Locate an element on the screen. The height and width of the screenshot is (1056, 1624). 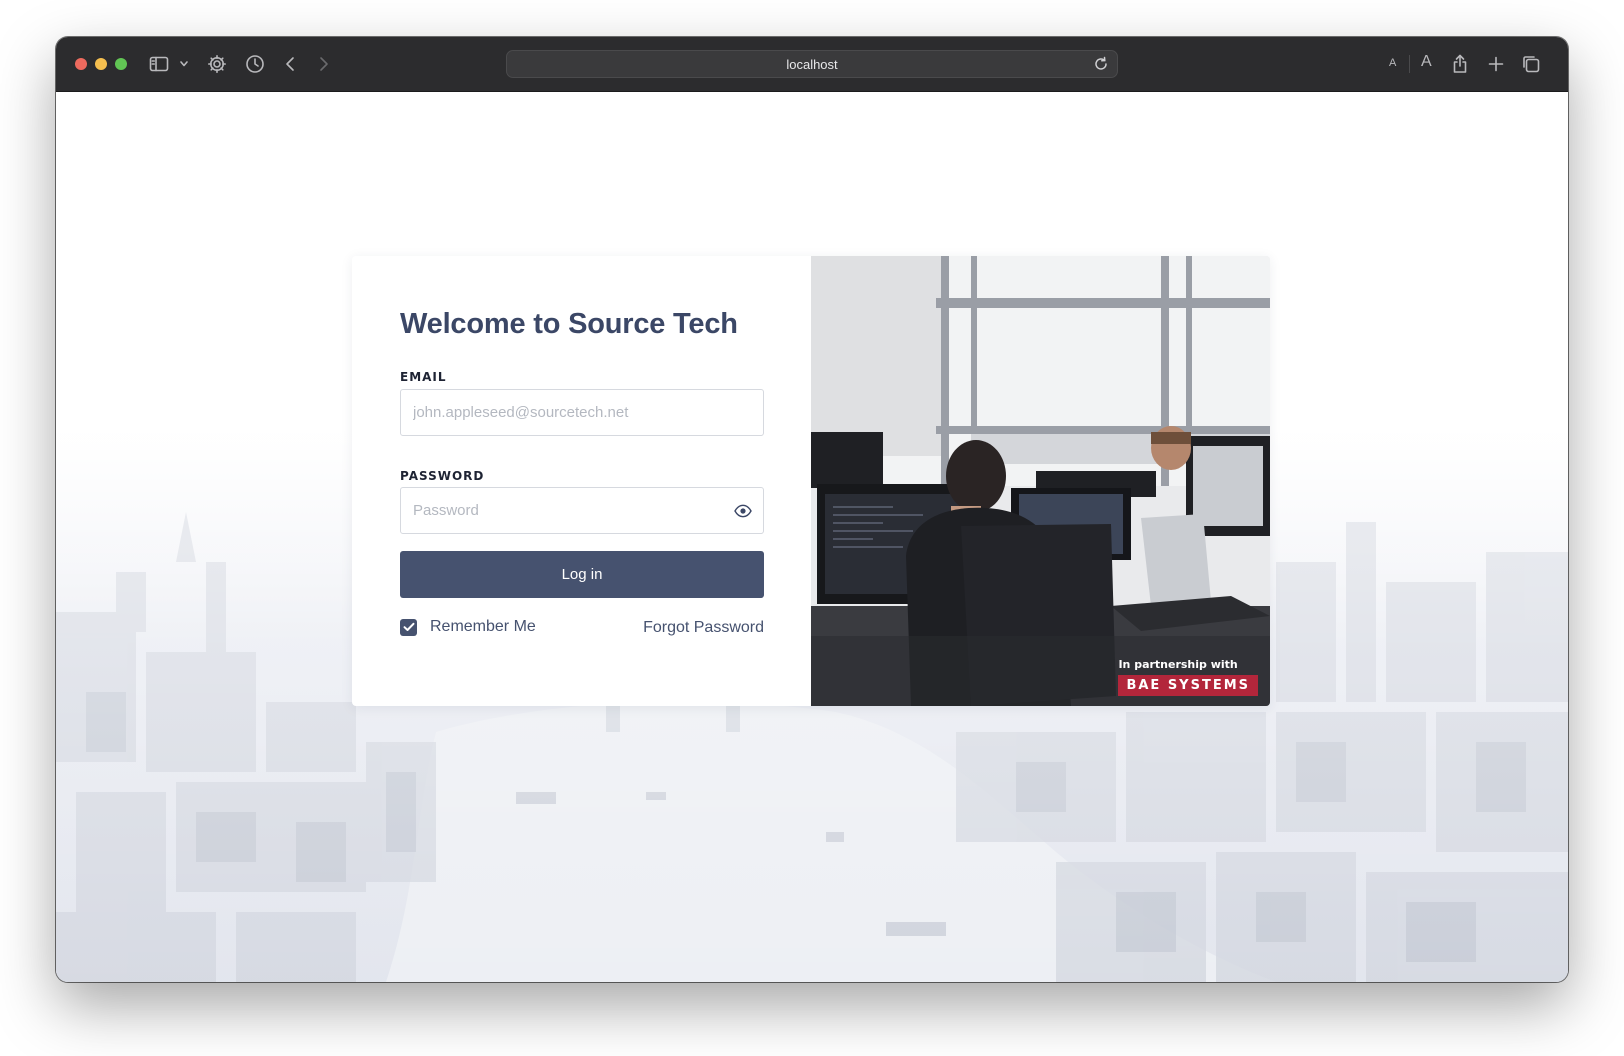
toolbar-divider is located at coordinates (1409, 64).